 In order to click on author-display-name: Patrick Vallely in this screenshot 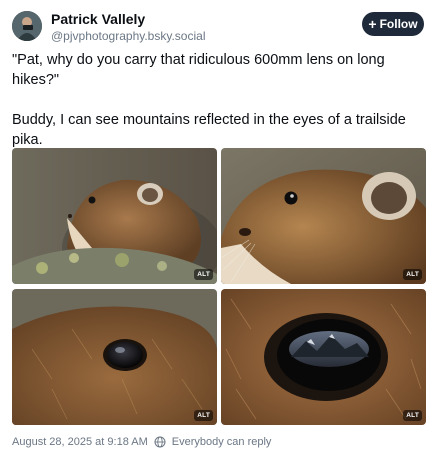, I will do `click(98, 19)`.